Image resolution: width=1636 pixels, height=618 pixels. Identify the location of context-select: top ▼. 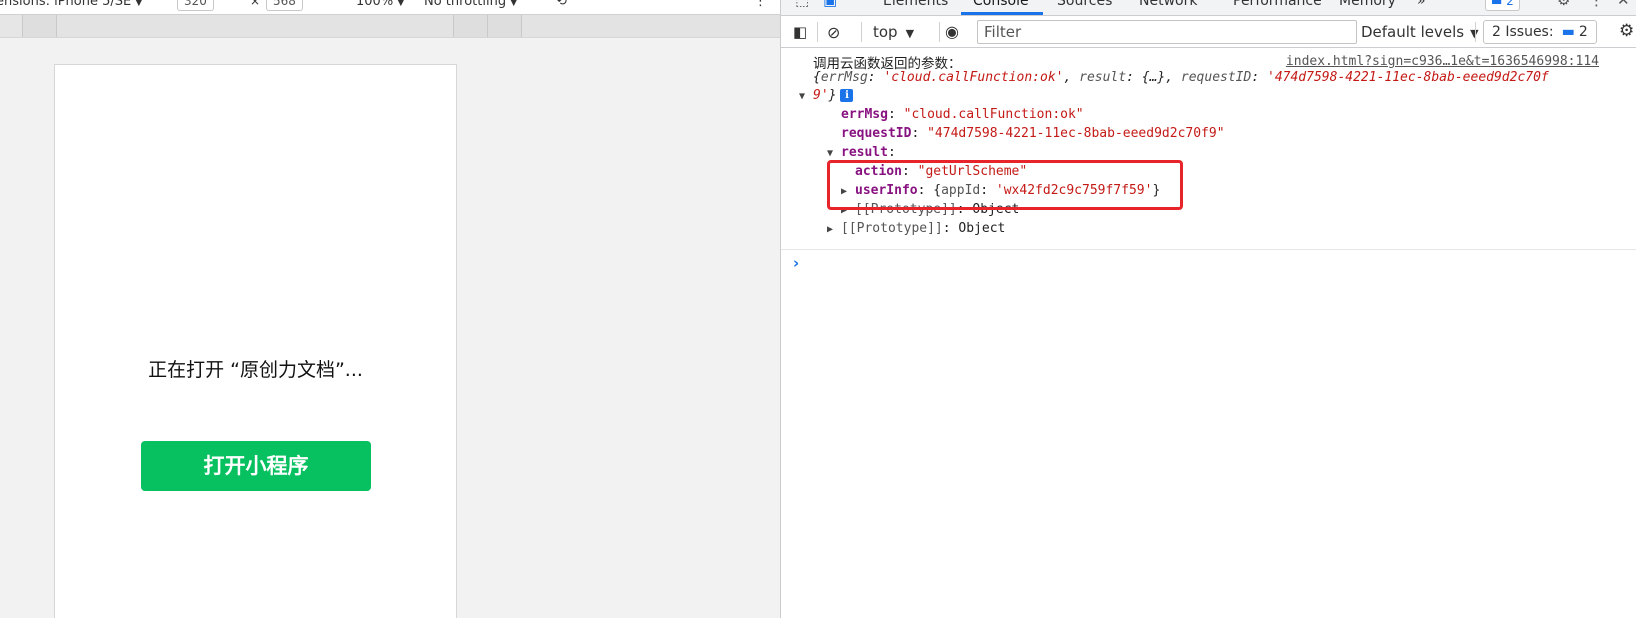
(893, 32).